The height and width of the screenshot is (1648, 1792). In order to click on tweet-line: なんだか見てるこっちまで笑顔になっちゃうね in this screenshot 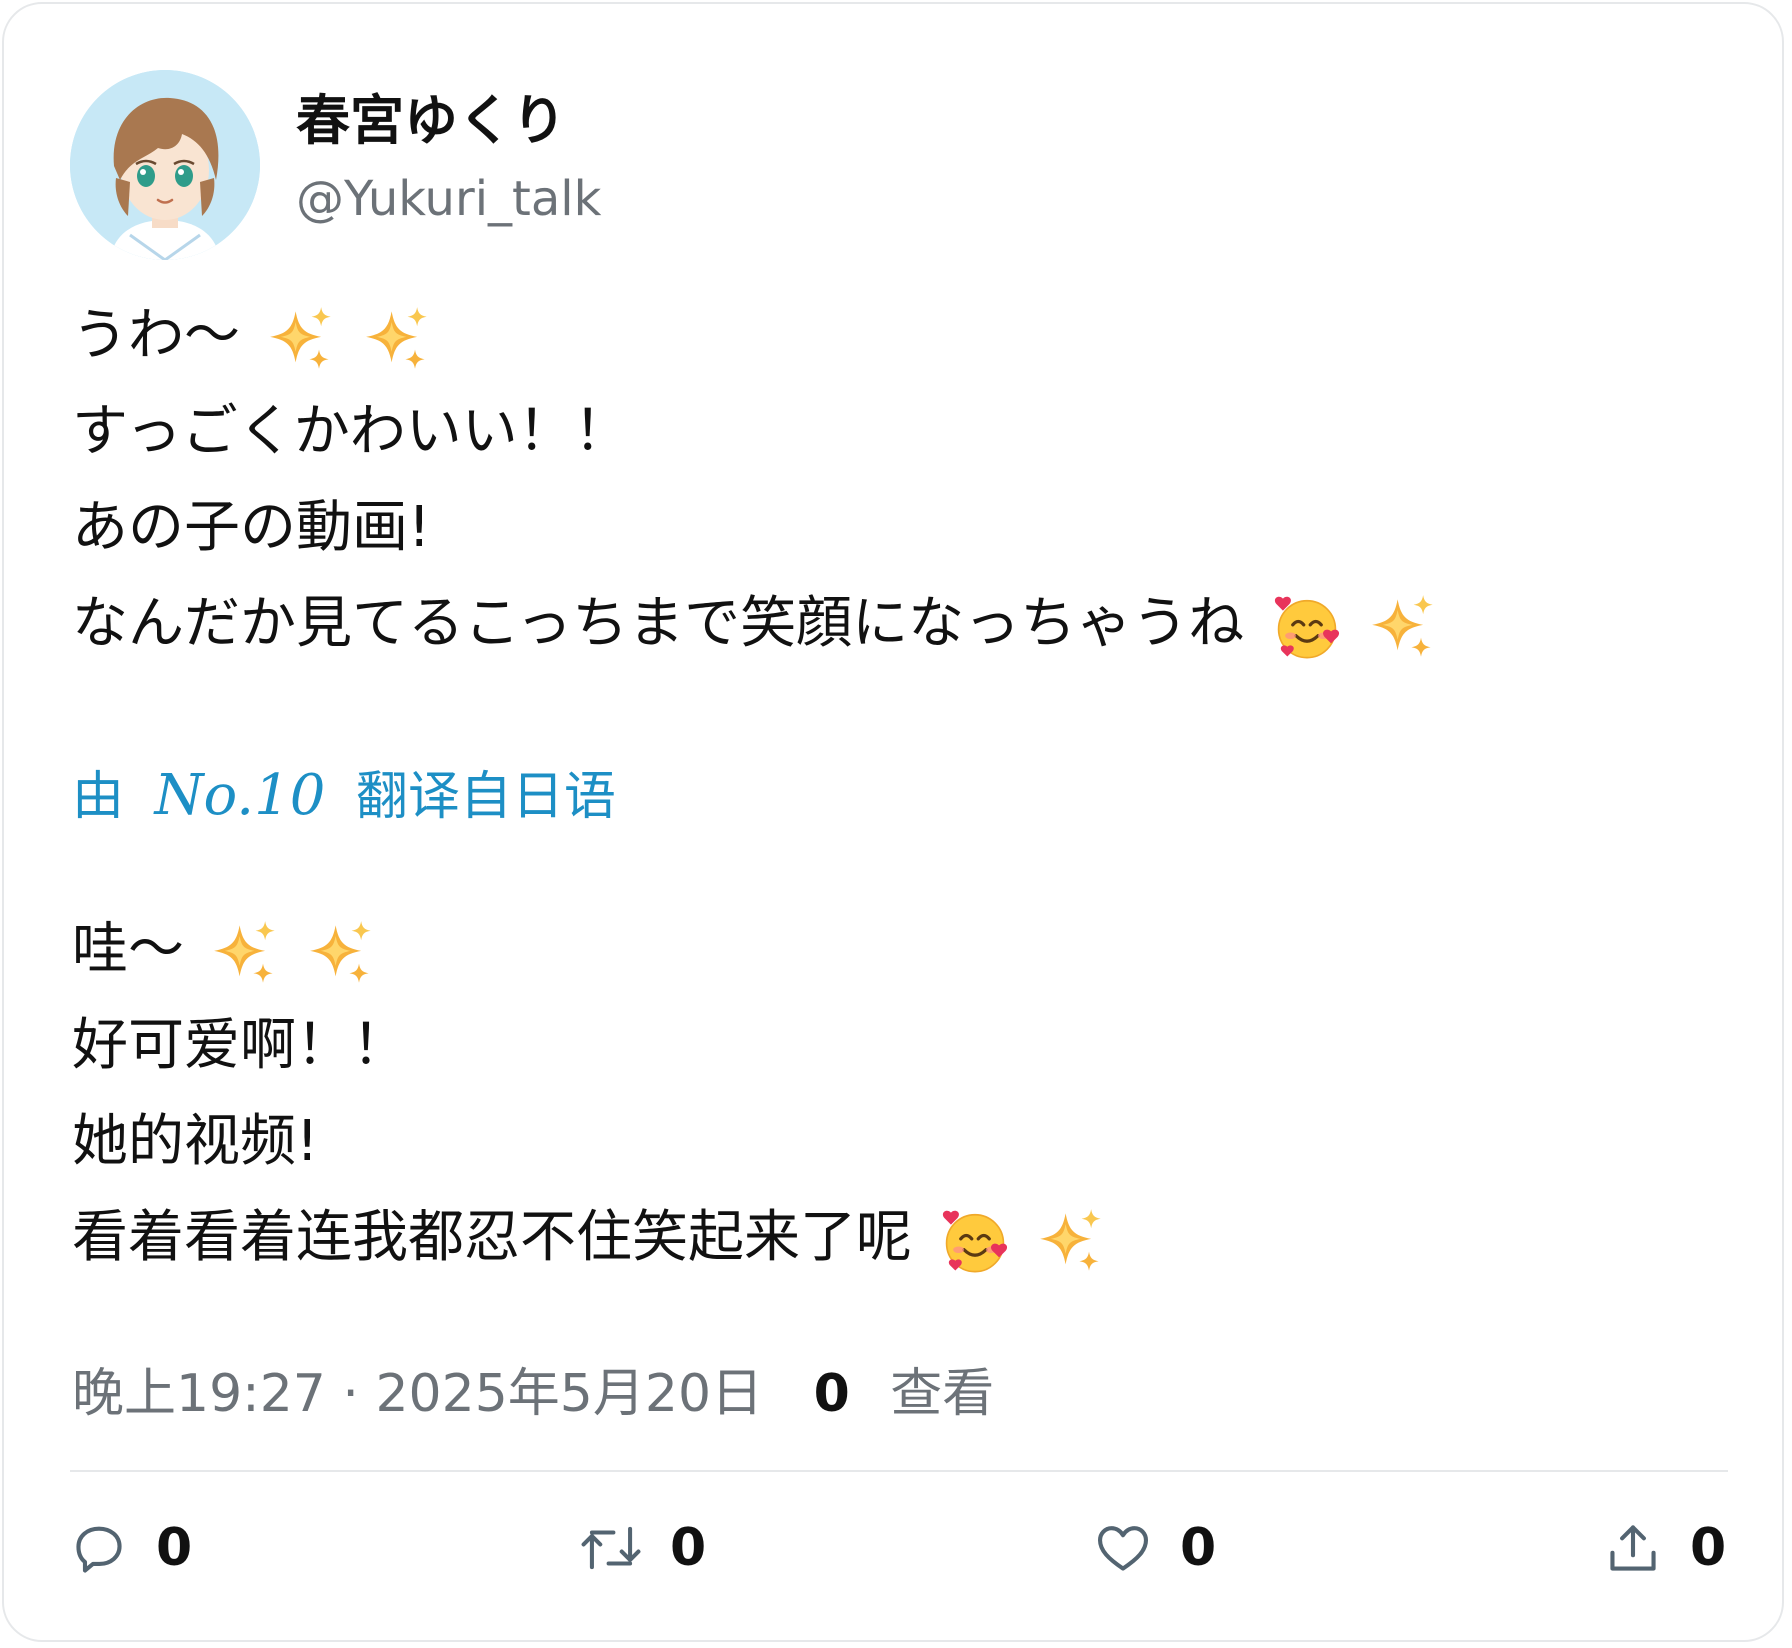, I will do `click(755, 624)`.